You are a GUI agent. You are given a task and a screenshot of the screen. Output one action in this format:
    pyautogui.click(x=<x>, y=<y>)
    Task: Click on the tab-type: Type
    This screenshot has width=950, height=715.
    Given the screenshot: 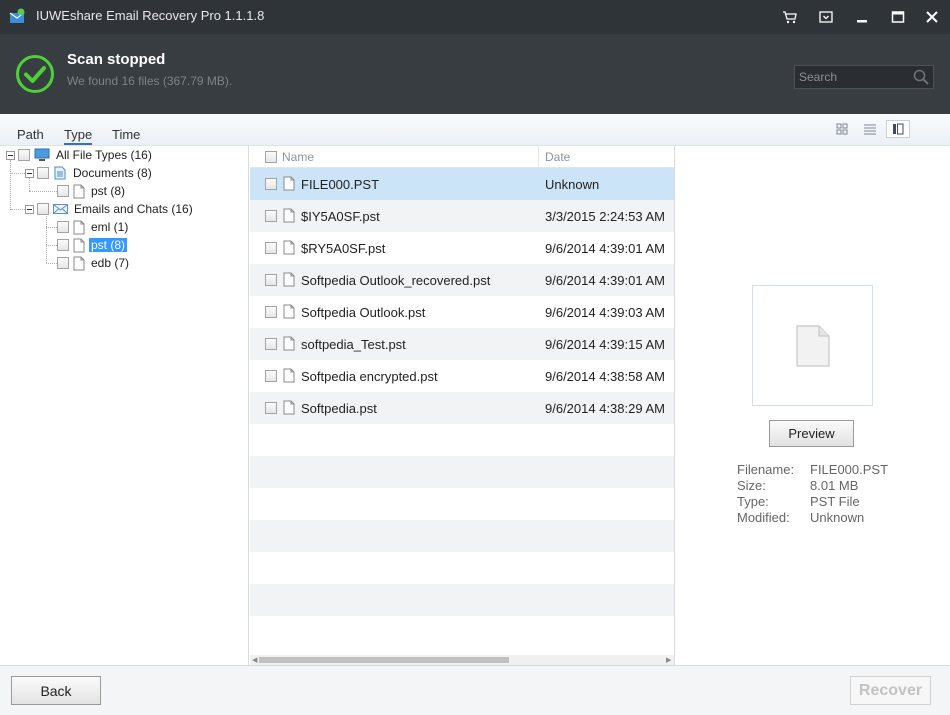 What is the action you would take?
    pyautogui.click(x=78, y=136)
    